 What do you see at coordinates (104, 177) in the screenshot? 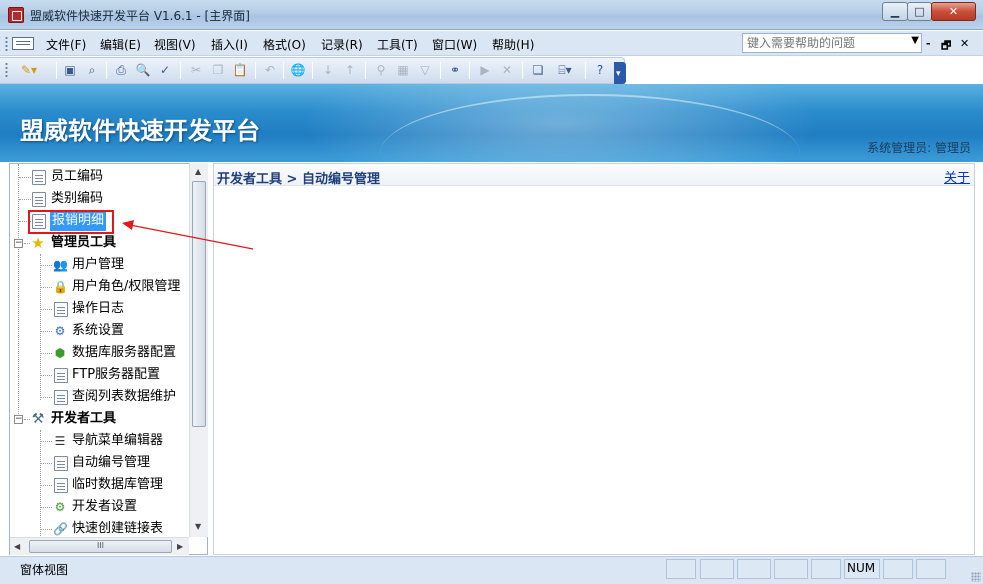
I see `nav-item-employee-code: 员工编码` at bounding box center [104, 177].